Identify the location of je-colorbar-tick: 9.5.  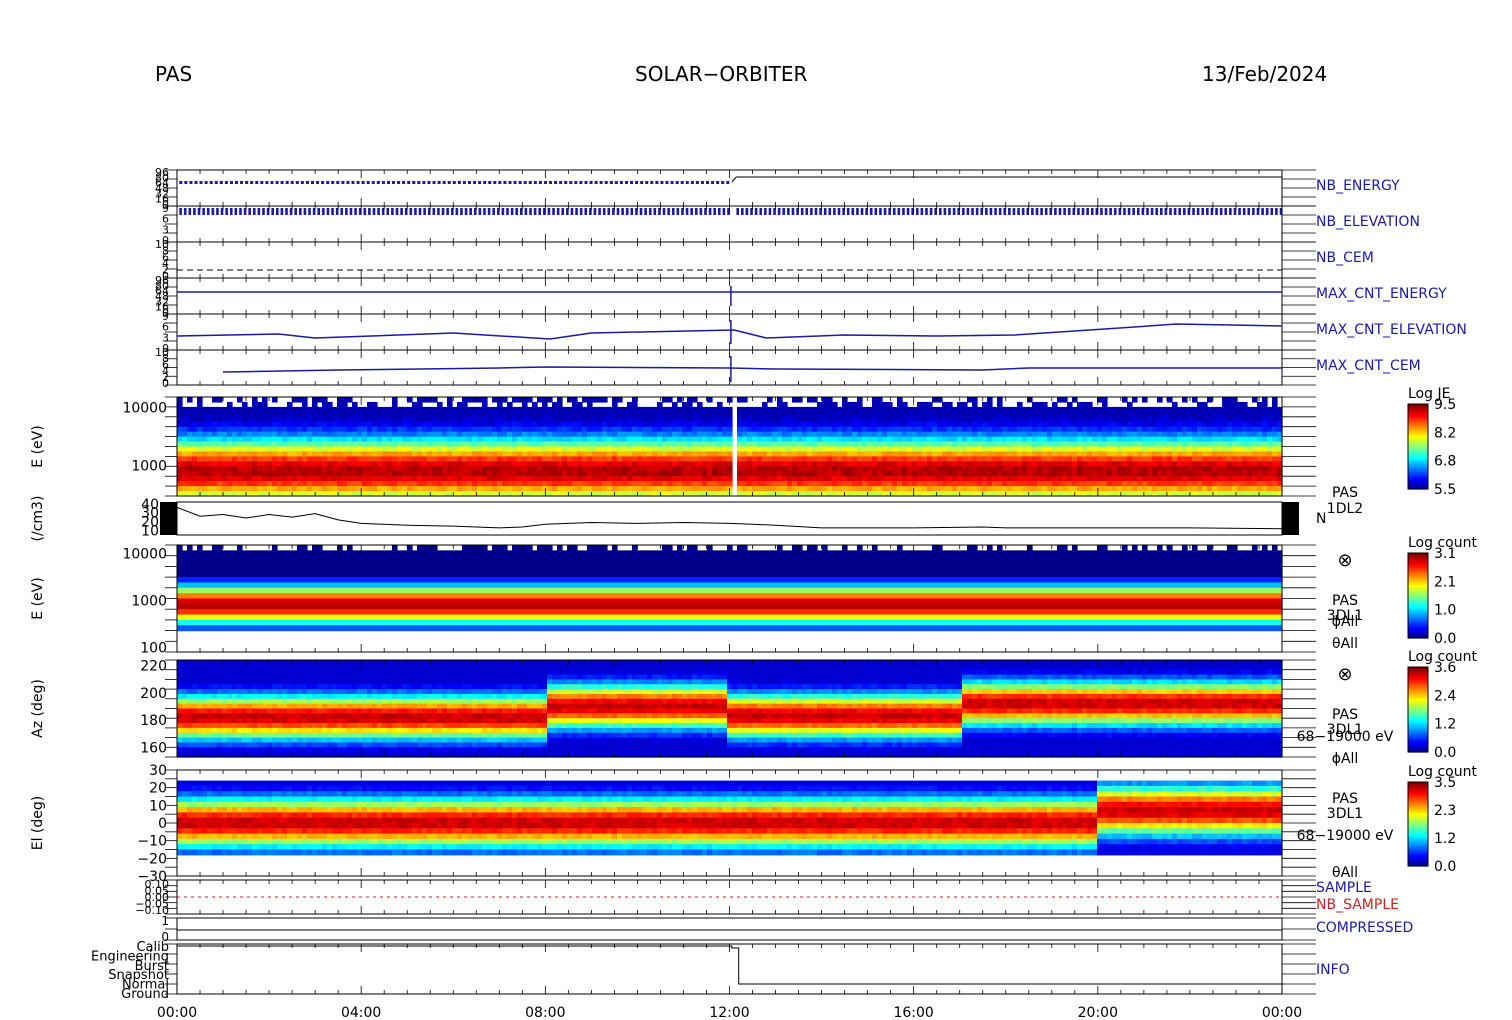
(1445, 405).